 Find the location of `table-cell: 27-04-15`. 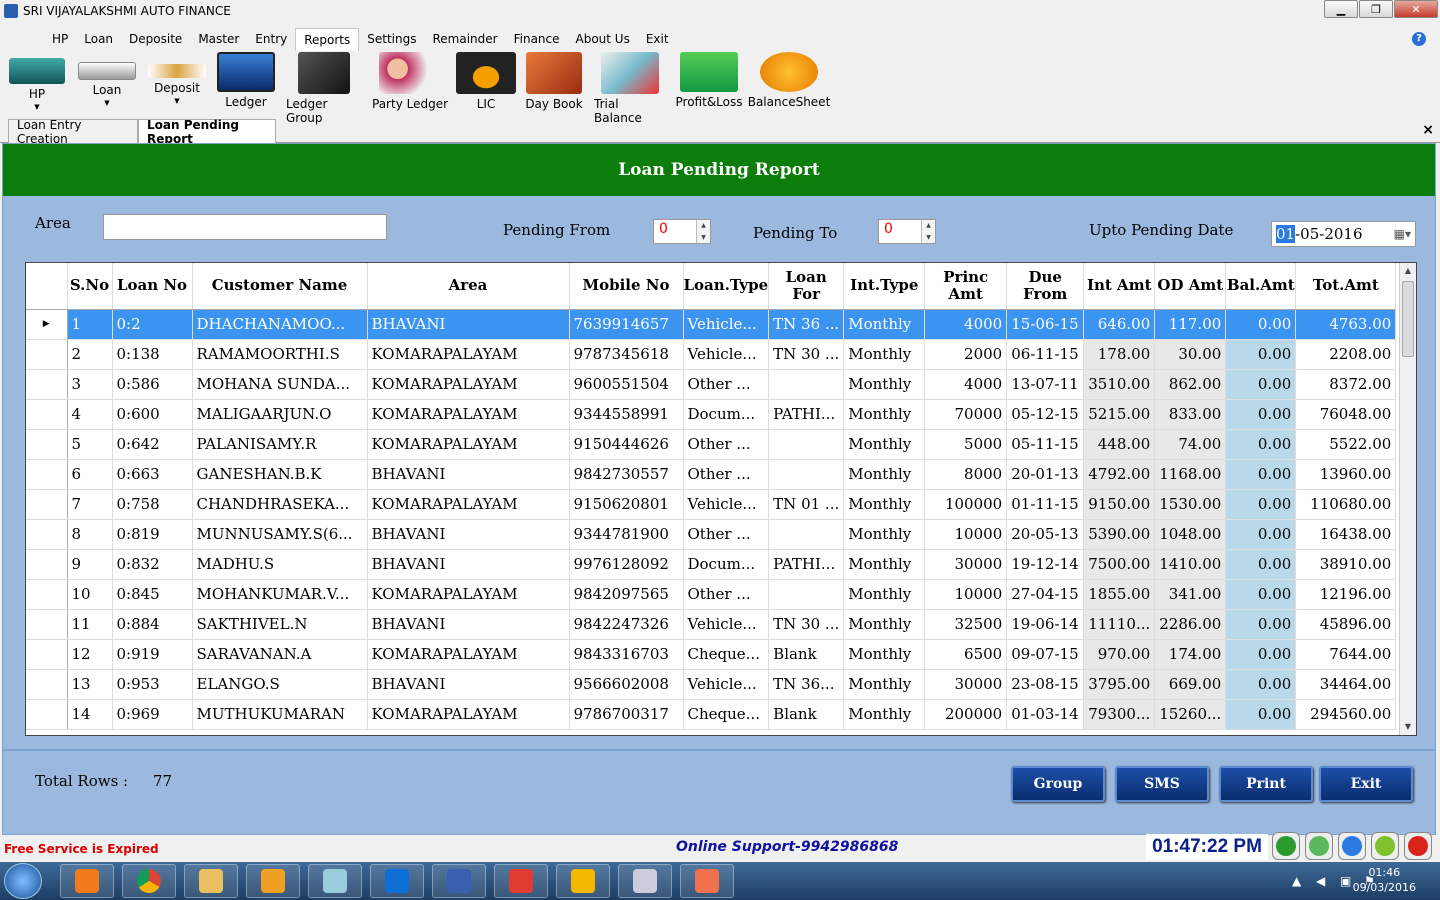

table-cell: 27-04-15 is located at coordinates (1045, 594).